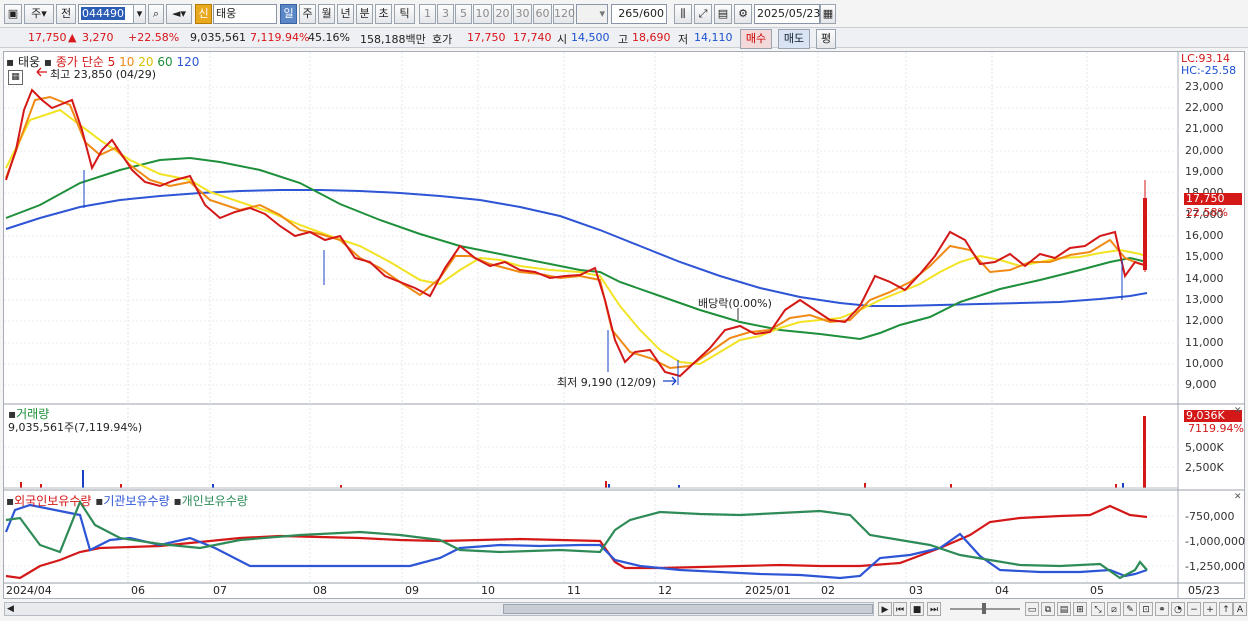 The image size is (1248, 621). What do you see at coordinates (136, 501) in the screenshot?
I see `institution-legend: 기관보유수량` at bounding box center [136, 501].